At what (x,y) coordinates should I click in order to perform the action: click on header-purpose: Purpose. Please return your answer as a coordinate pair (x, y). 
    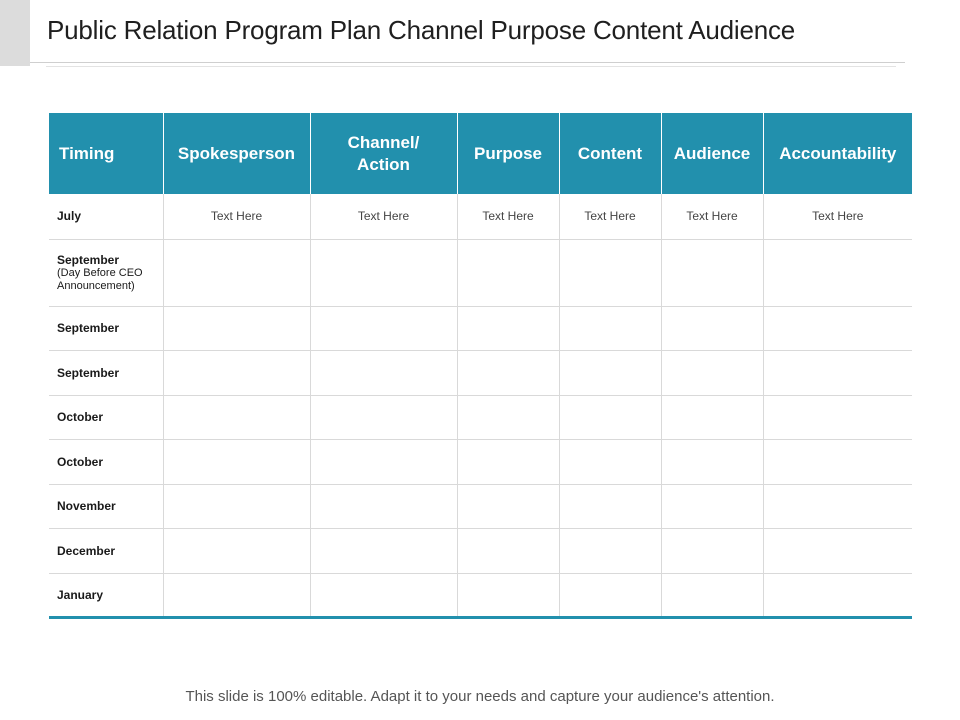
    Looking at the image, I should click on (508, 153).